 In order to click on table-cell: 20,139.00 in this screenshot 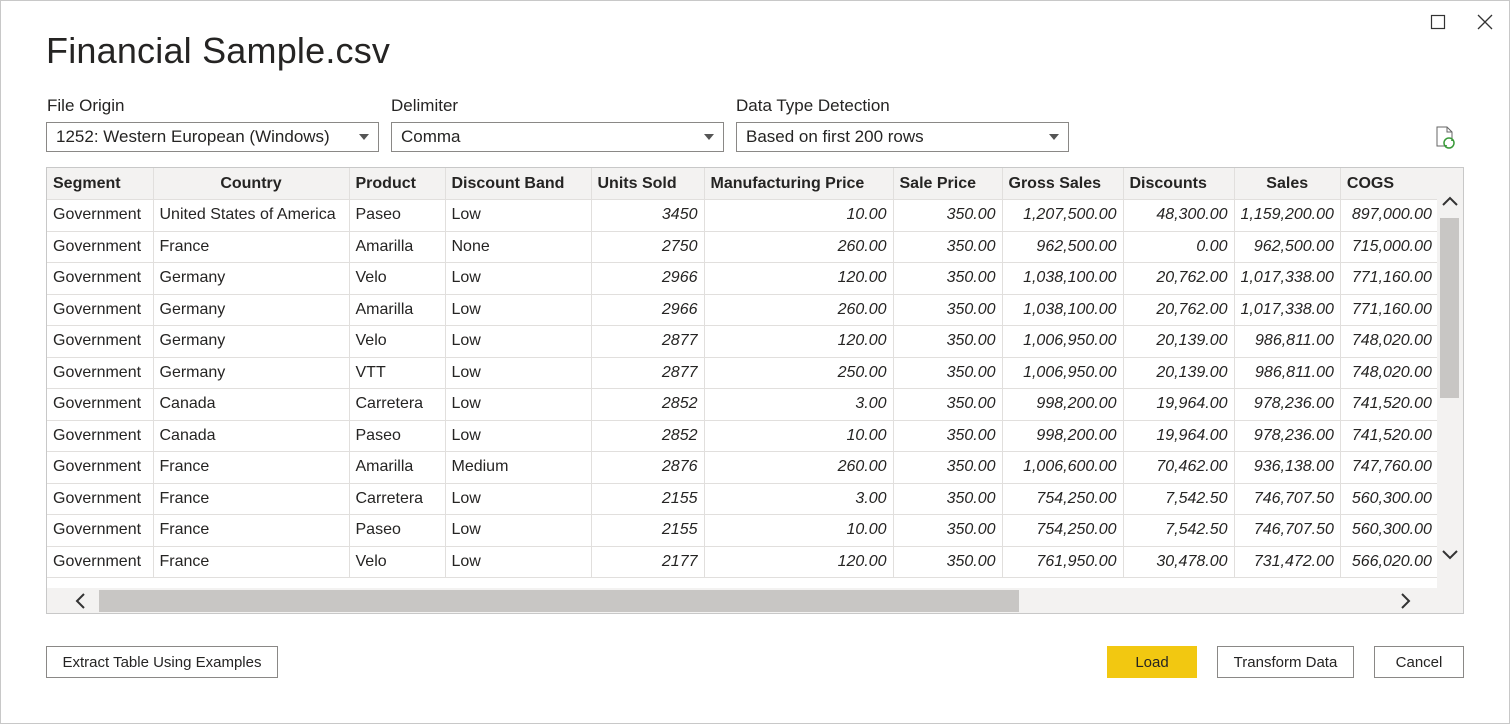, I will do `click(1179, 341)`.